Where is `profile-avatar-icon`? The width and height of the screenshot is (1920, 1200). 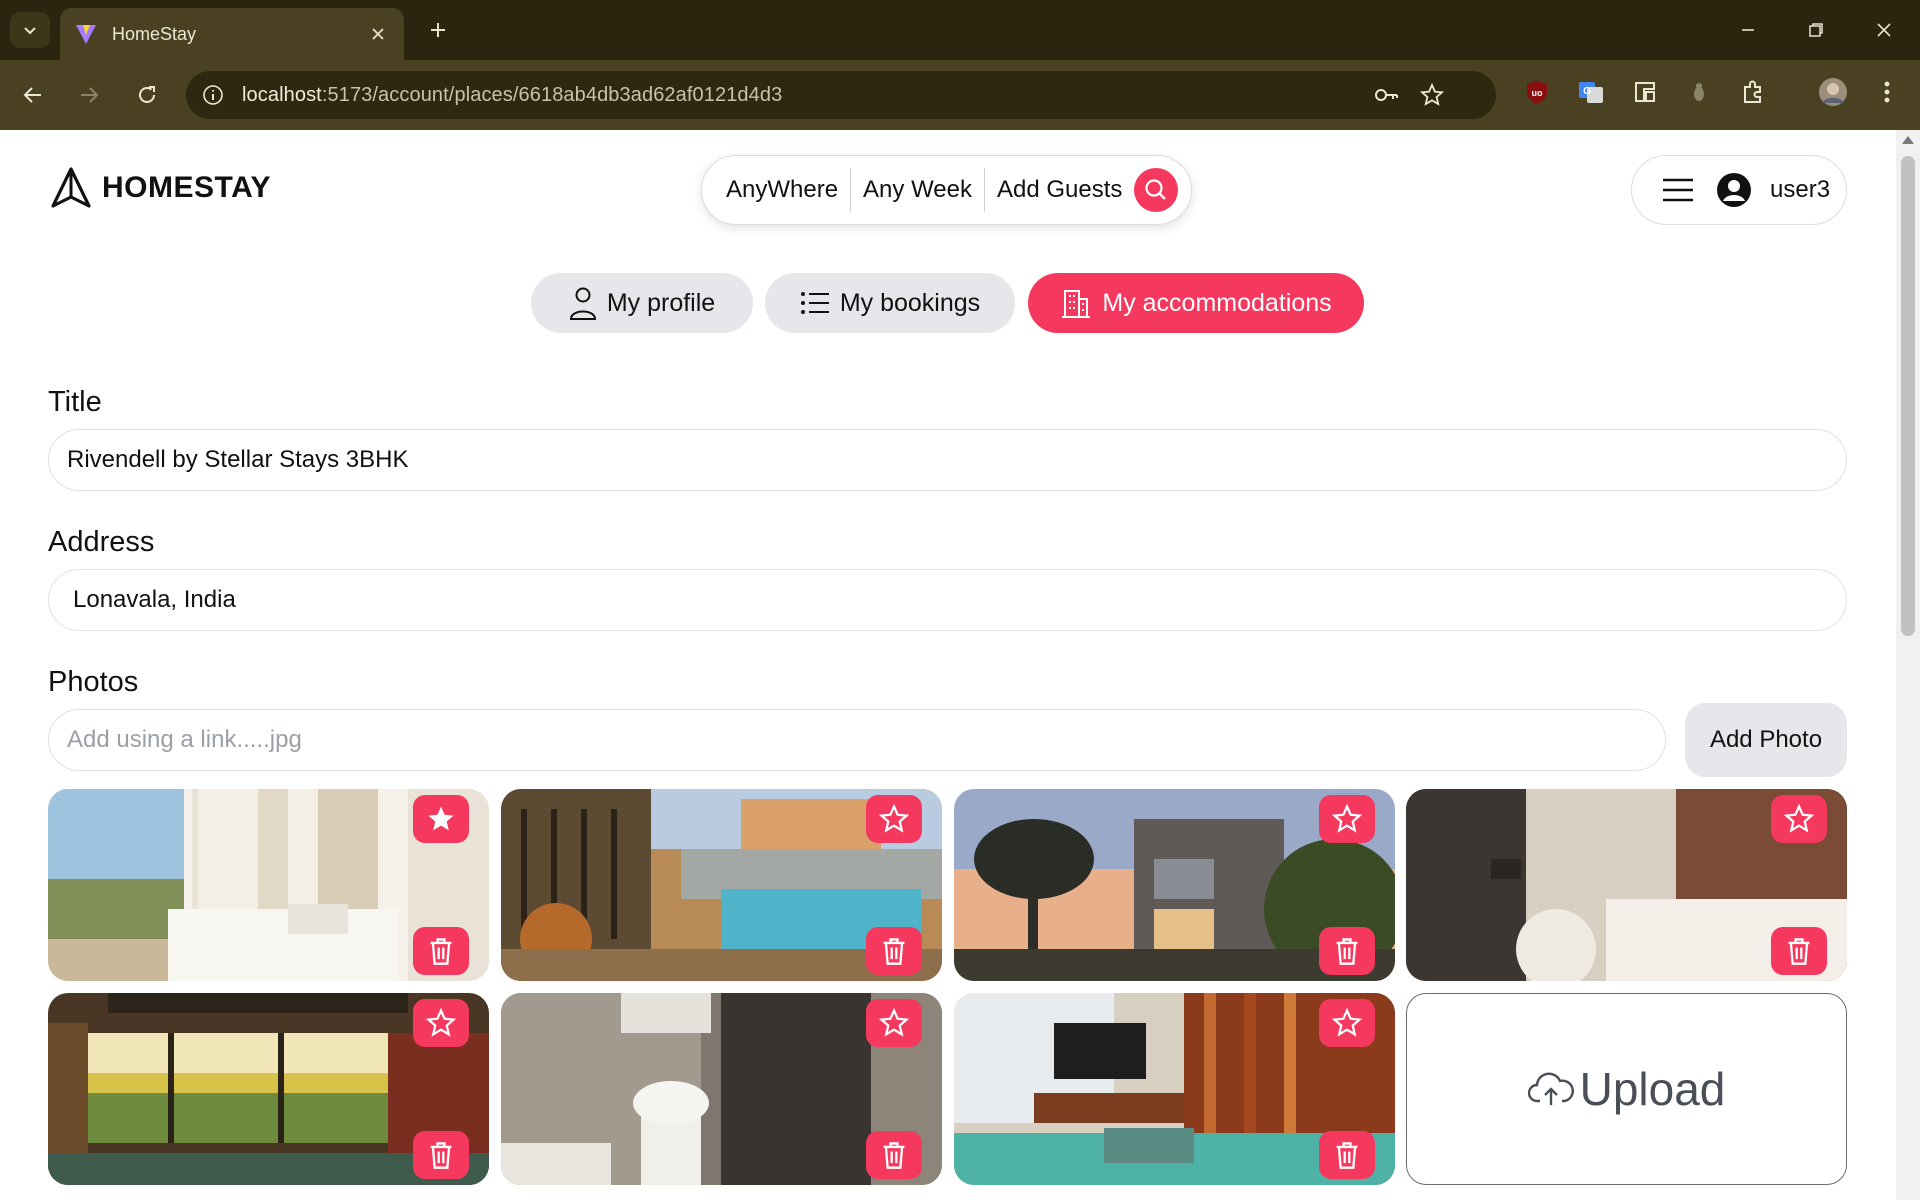
profile-avatar-icon is located at coordinates (1833, 92).